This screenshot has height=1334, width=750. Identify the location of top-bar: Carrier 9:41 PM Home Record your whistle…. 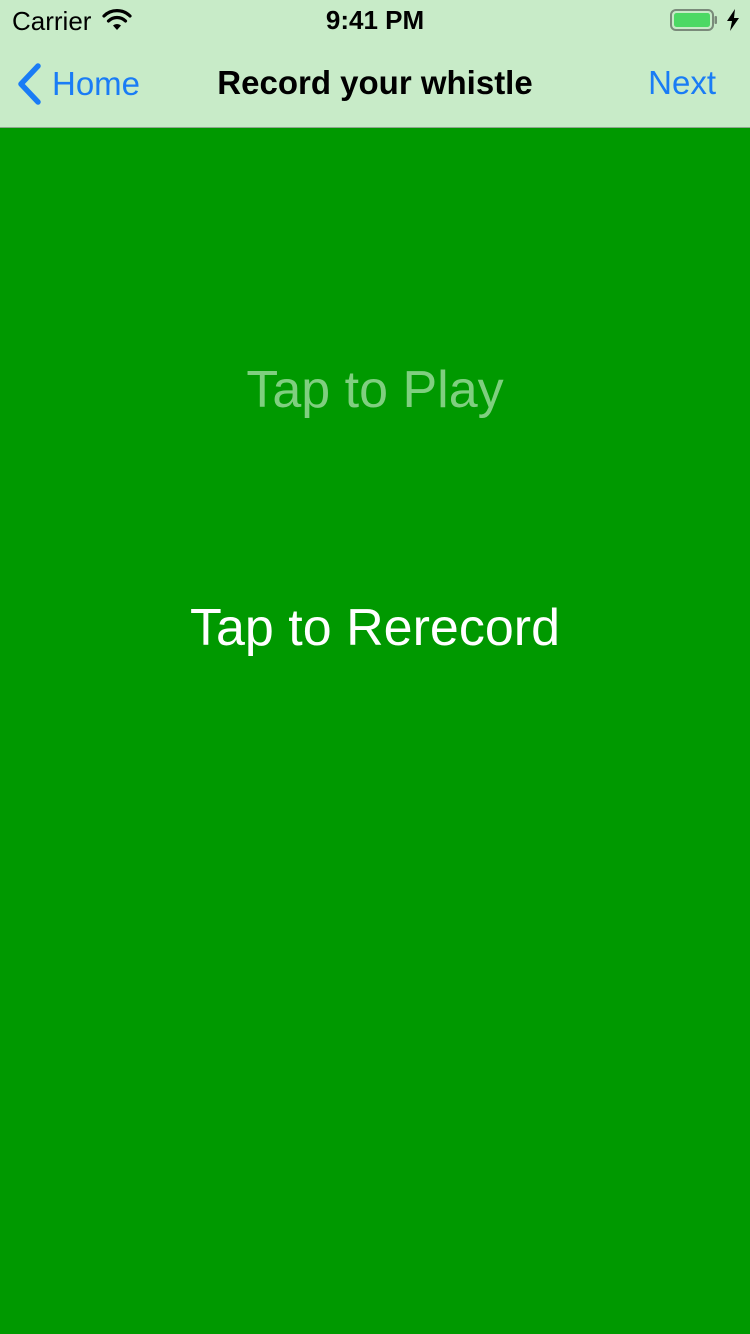
(375, 64).